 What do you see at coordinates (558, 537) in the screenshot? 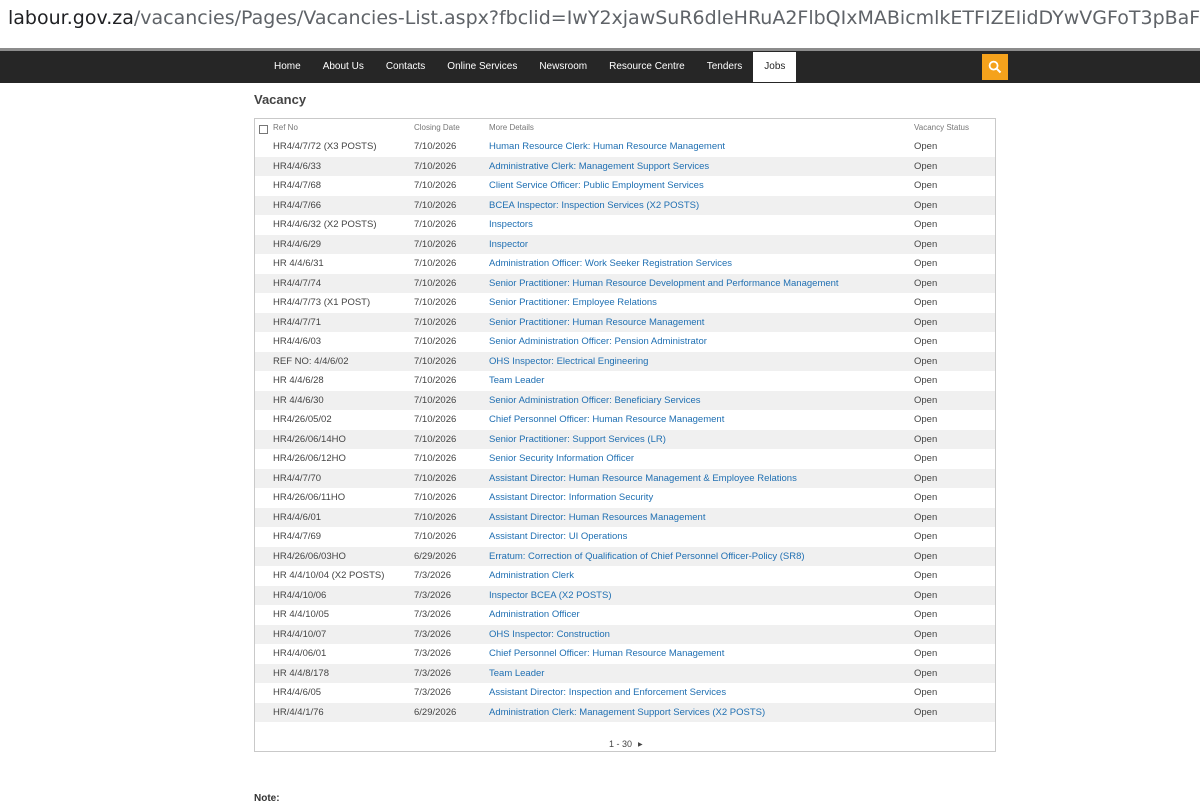
I see `vacancy-details-link: Assistant Director: UI Operations` at bounding box center [558, 537].